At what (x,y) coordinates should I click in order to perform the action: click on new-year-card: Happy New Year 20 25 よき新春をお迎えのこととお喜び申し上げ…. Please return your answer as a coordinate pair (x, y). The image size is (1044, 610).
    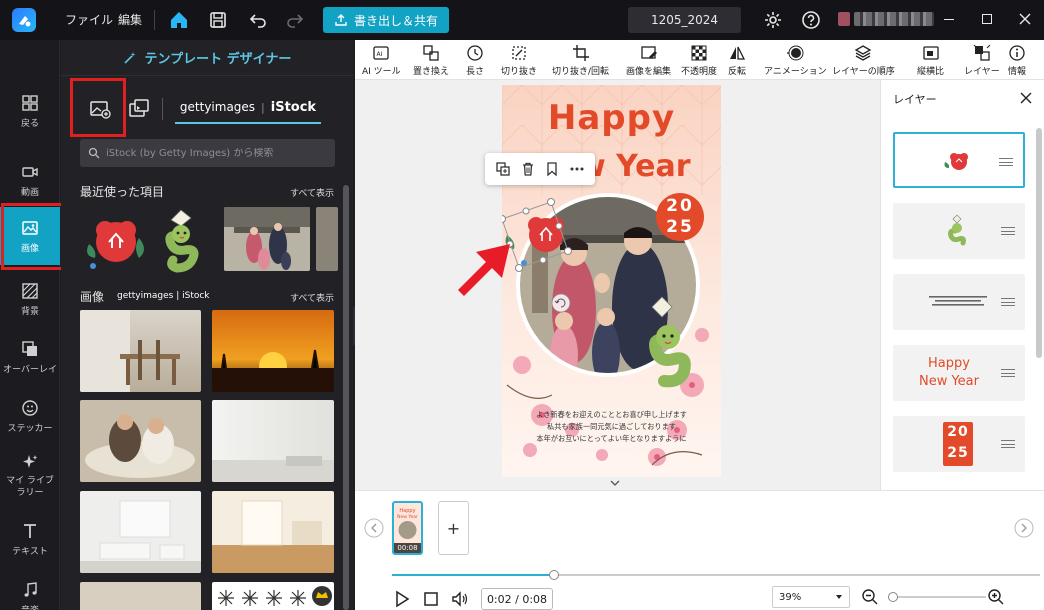
    Looking at the image, I should click on (611, 281).